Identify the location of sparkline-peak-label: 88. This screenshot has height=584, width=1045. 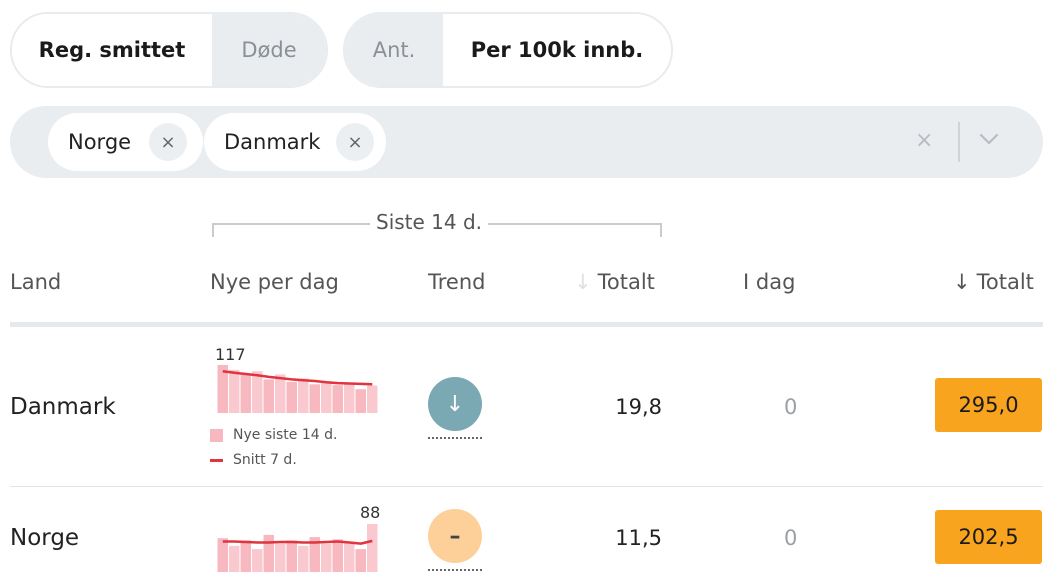
(370, 512).